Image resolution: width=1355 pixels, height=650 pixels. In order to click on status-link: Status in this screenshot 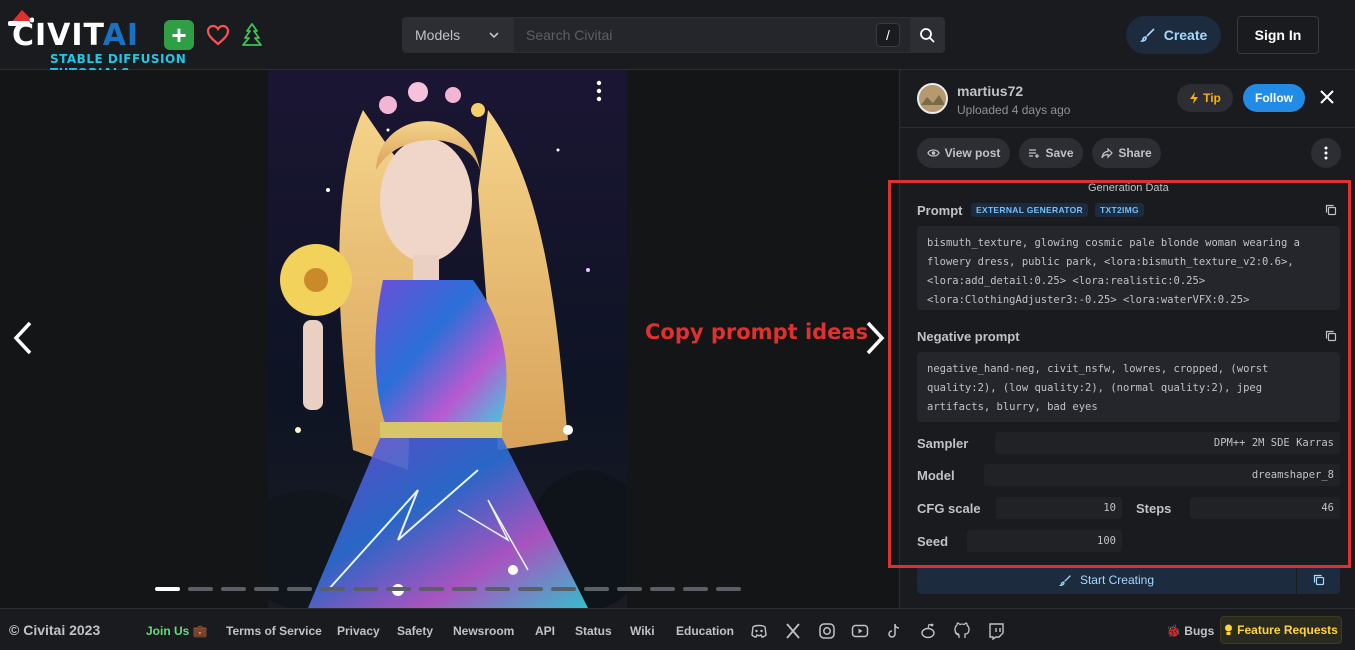, I will do `click(593, 631)`.